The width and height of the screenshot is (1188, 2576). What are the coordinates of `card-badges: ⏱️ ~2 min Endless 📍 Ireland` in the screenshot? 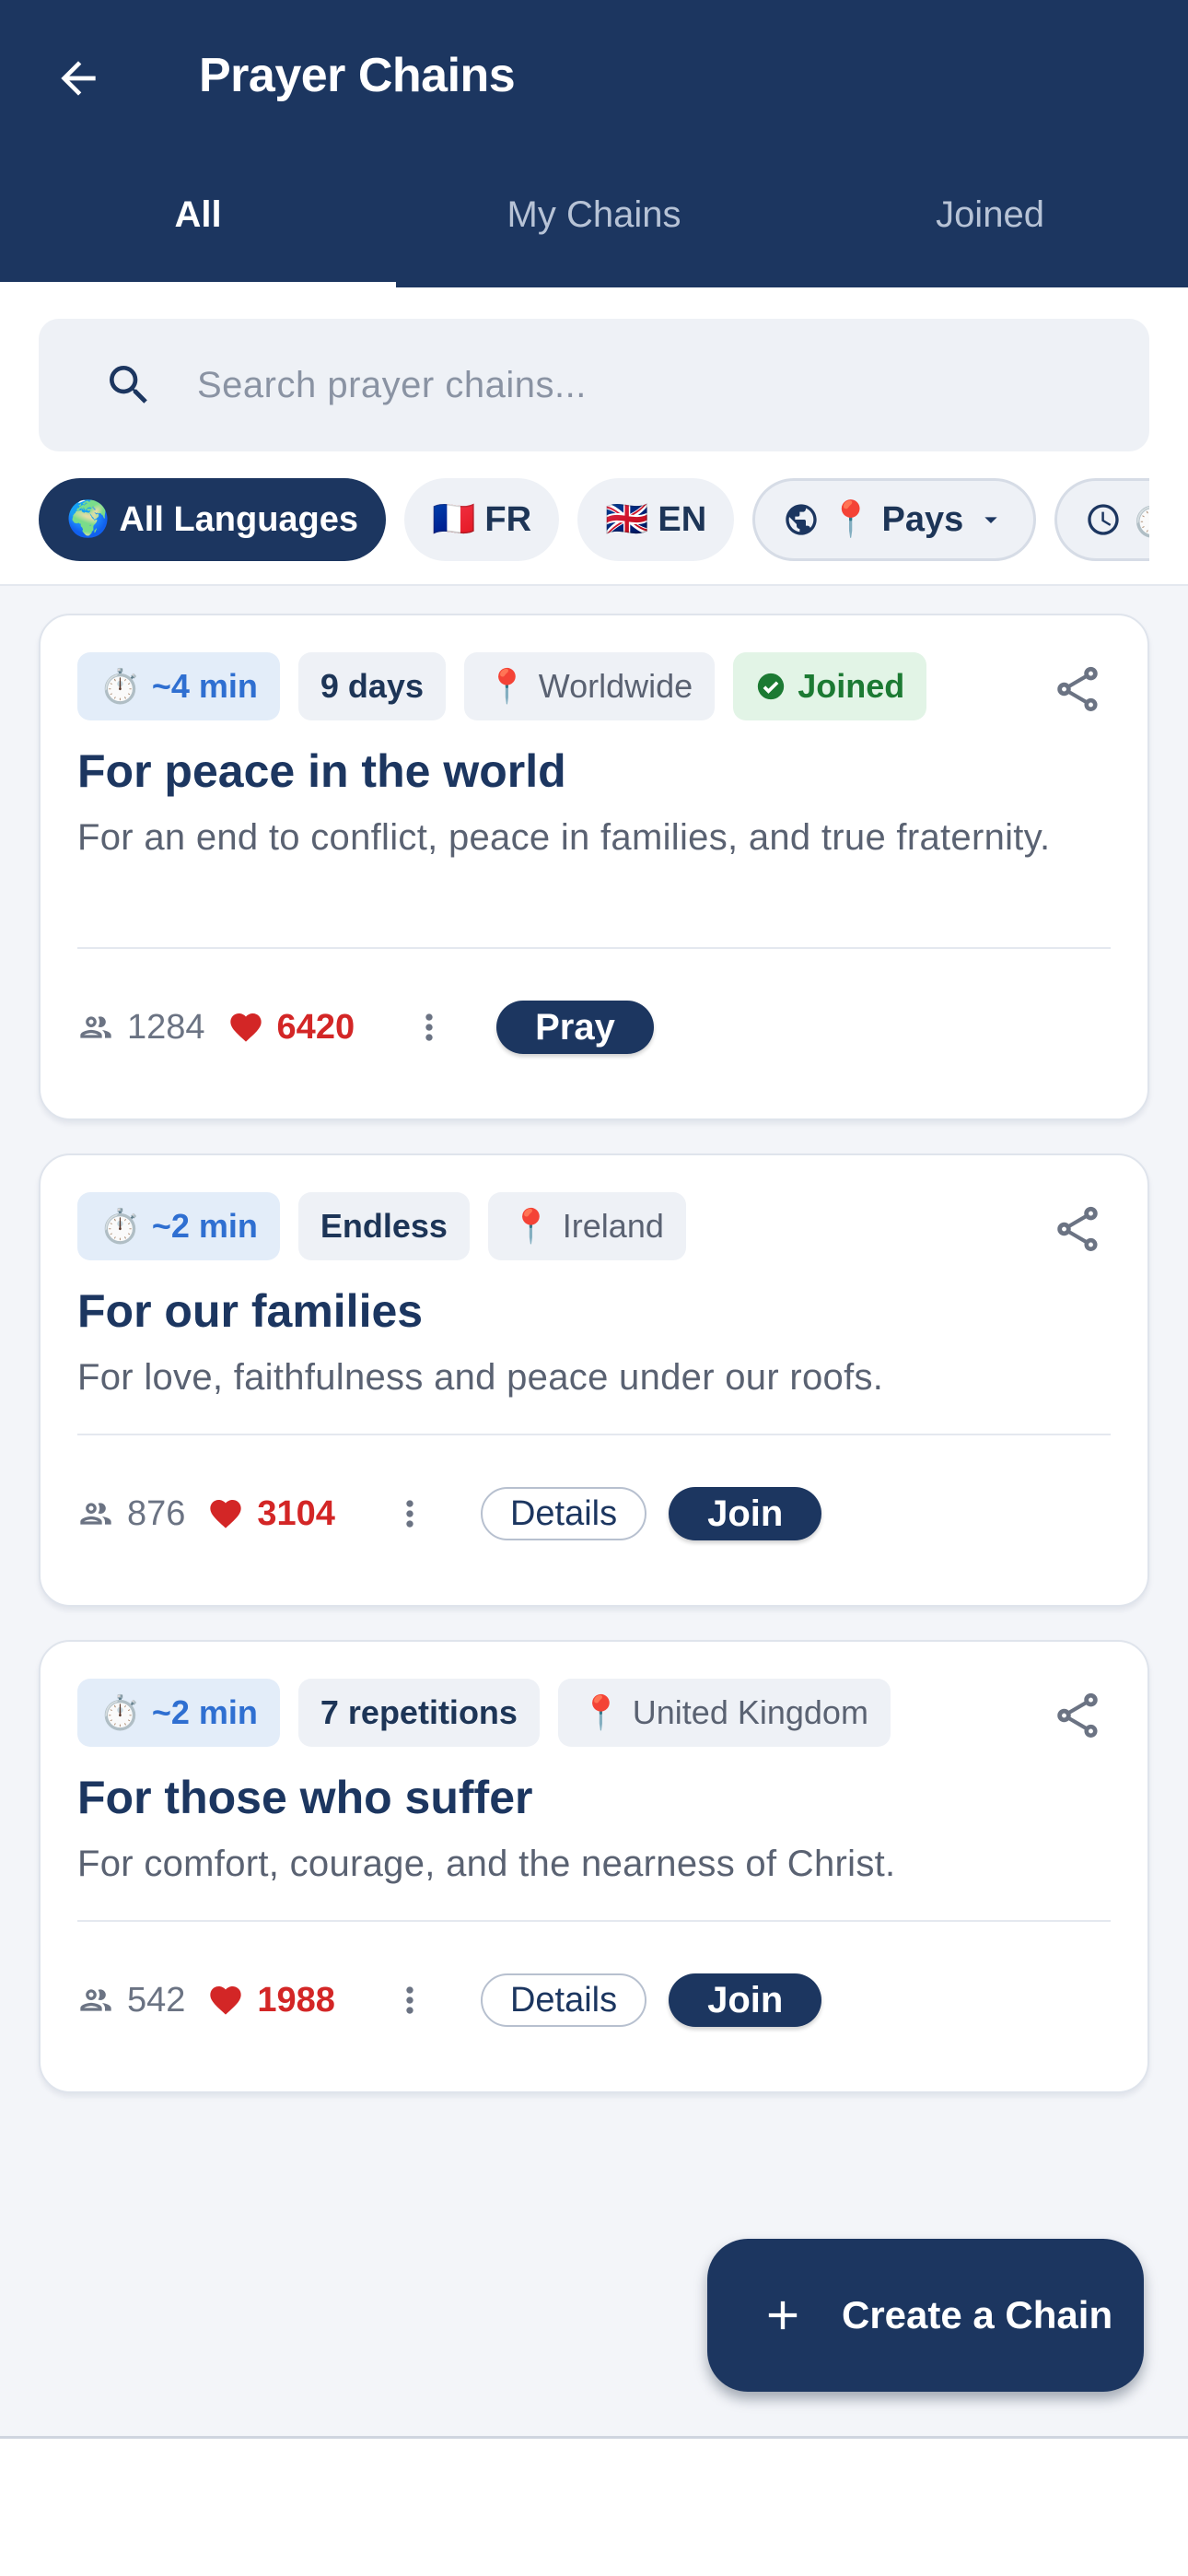 It's located at (381, 1226).